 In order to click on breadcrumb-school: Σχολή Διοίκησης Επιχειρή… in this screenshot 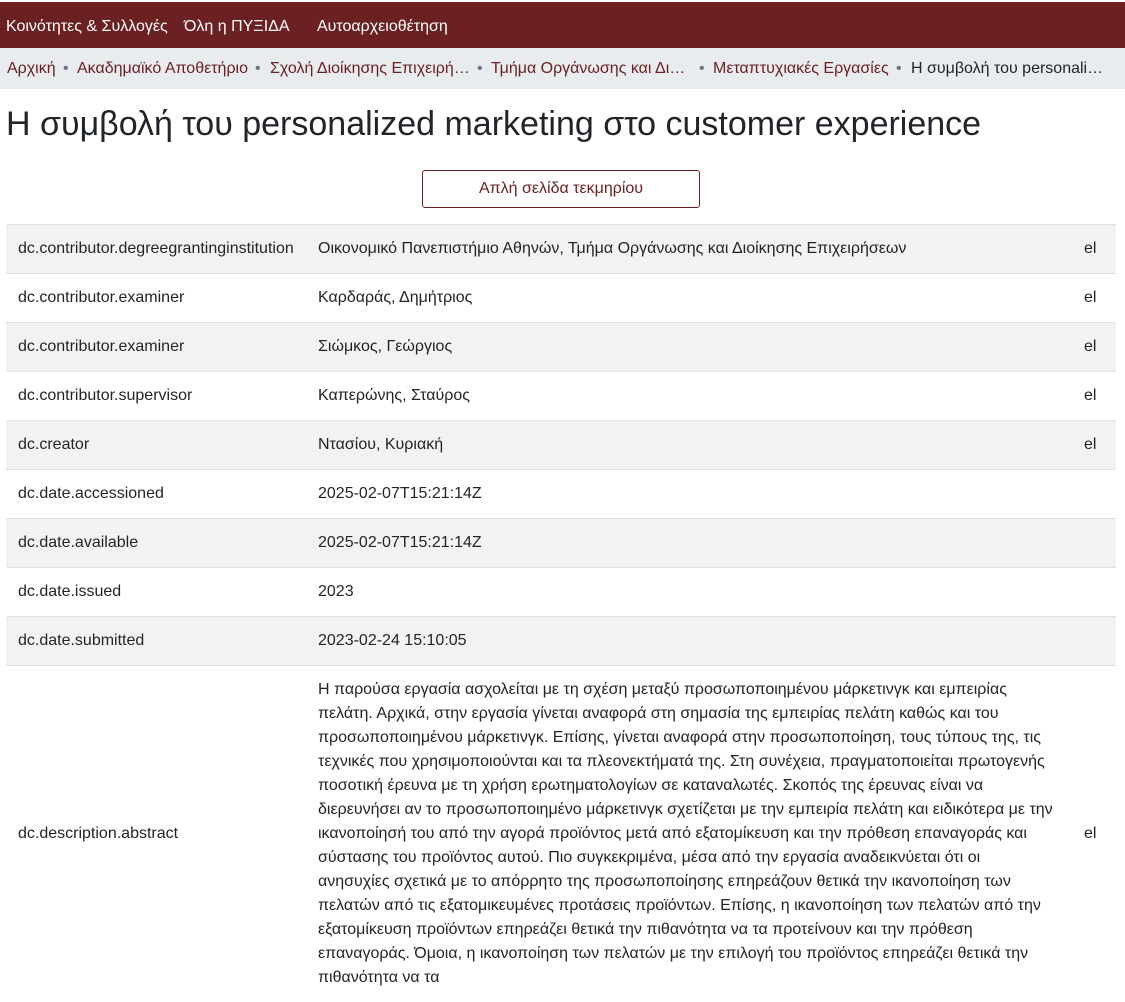, I will do `click(370, 69)`.